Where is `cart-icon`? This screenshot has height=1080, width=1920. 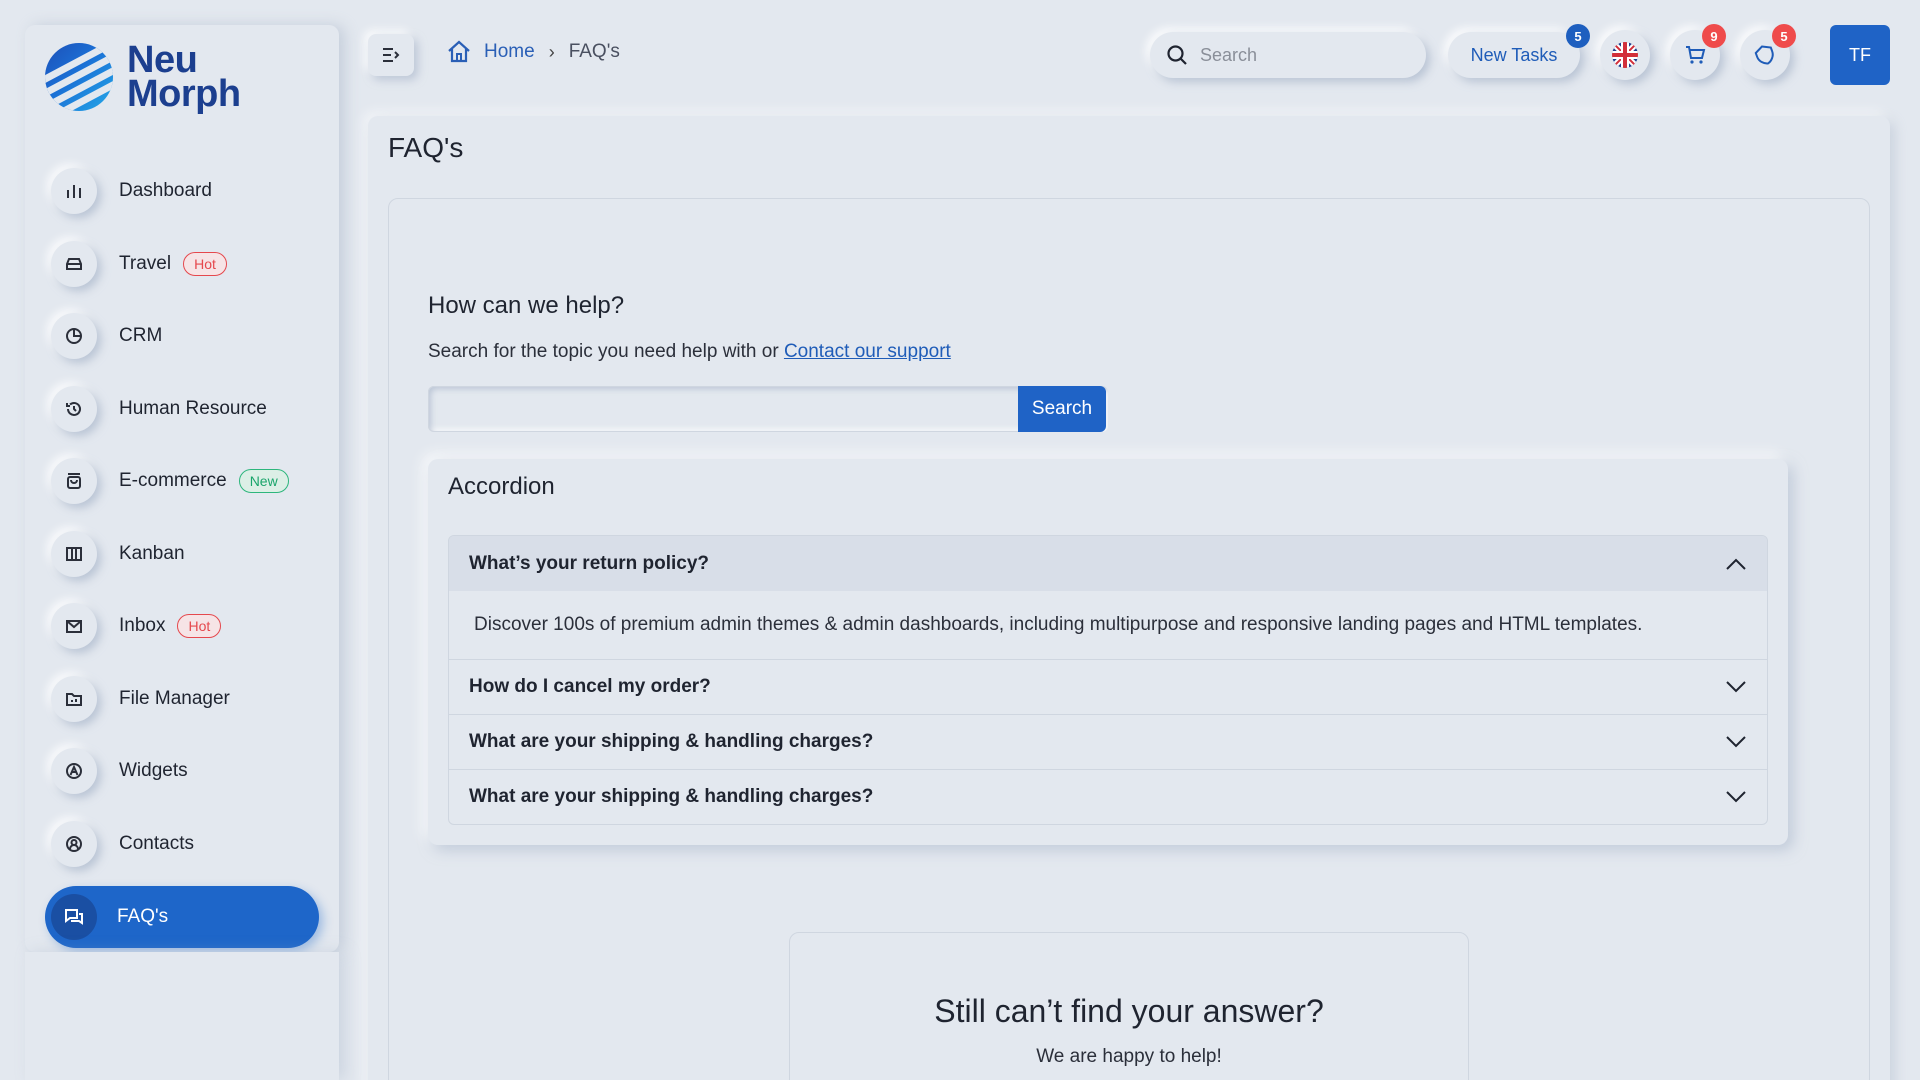
cart-icon is located at coordinates (1696, 55).